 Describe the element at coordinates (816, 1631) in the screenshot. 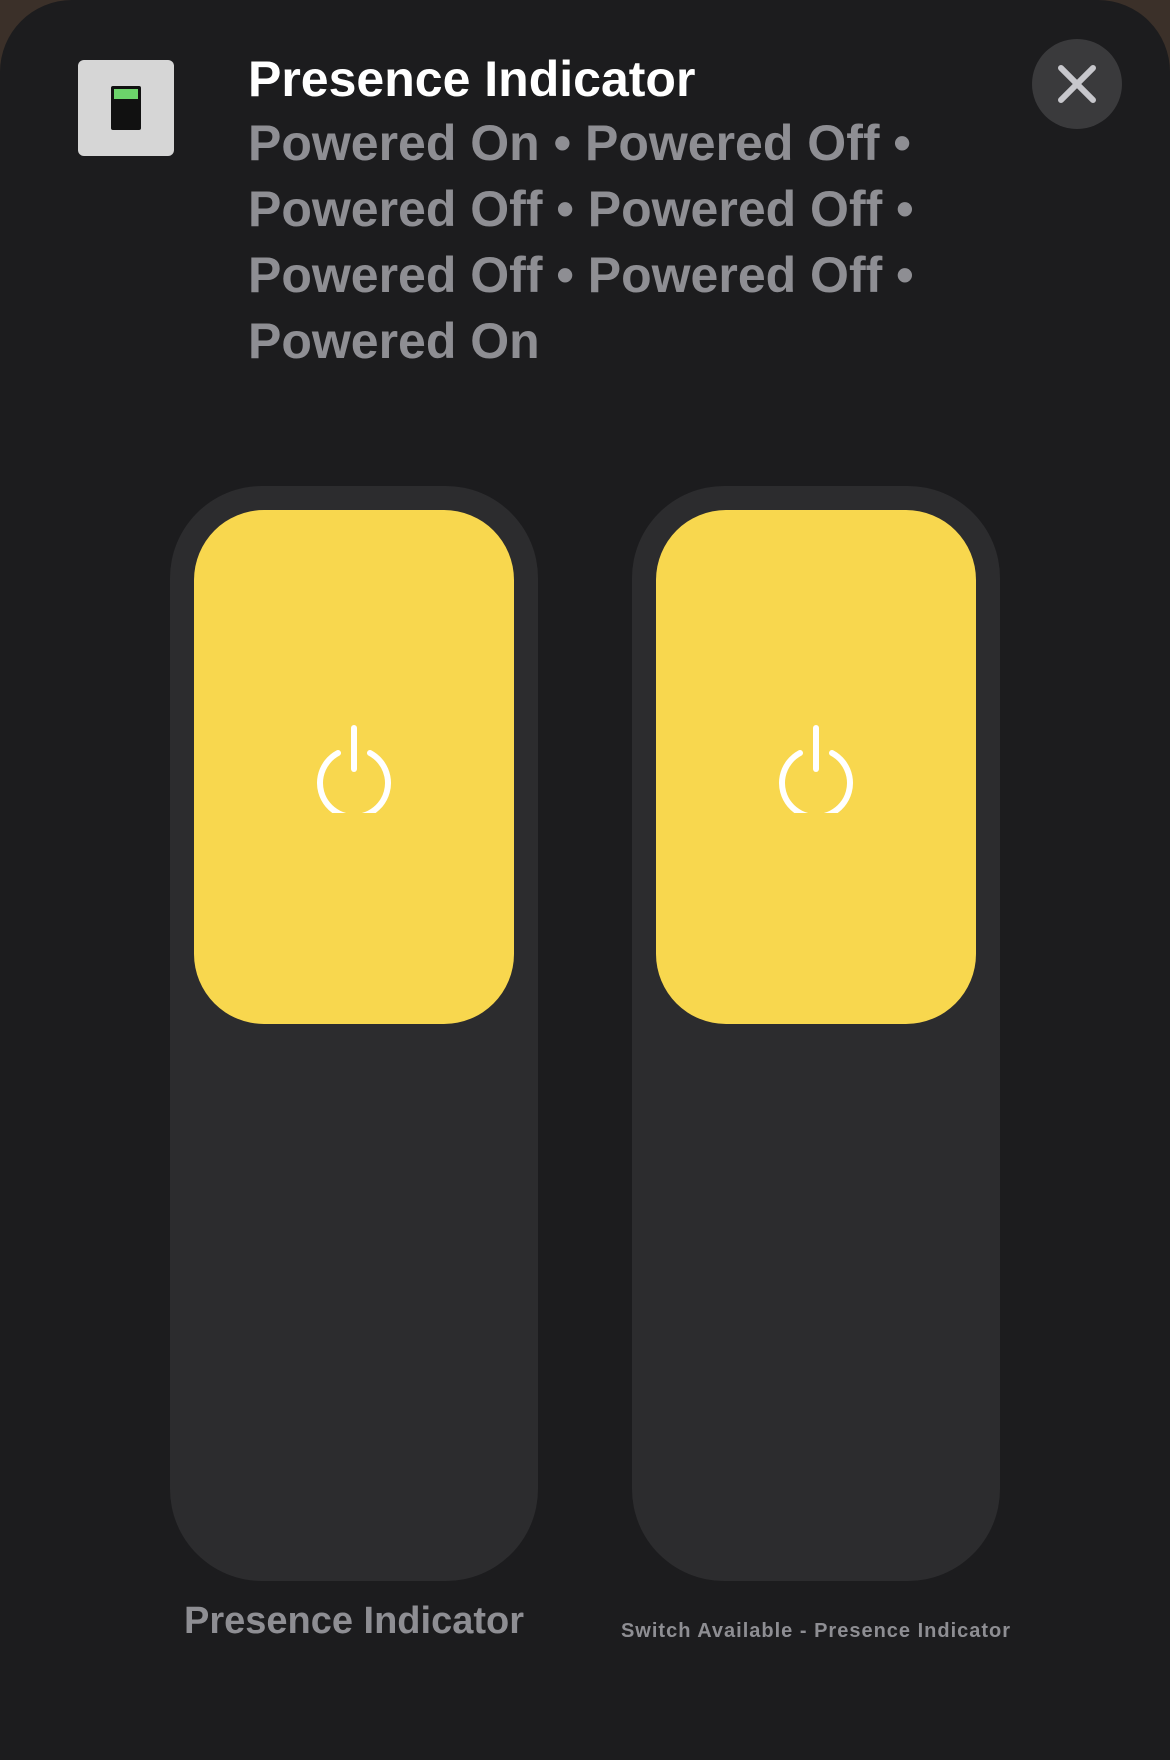

I see `tile-label-switch-available: Switch Available - Presence Indicator` at that location.